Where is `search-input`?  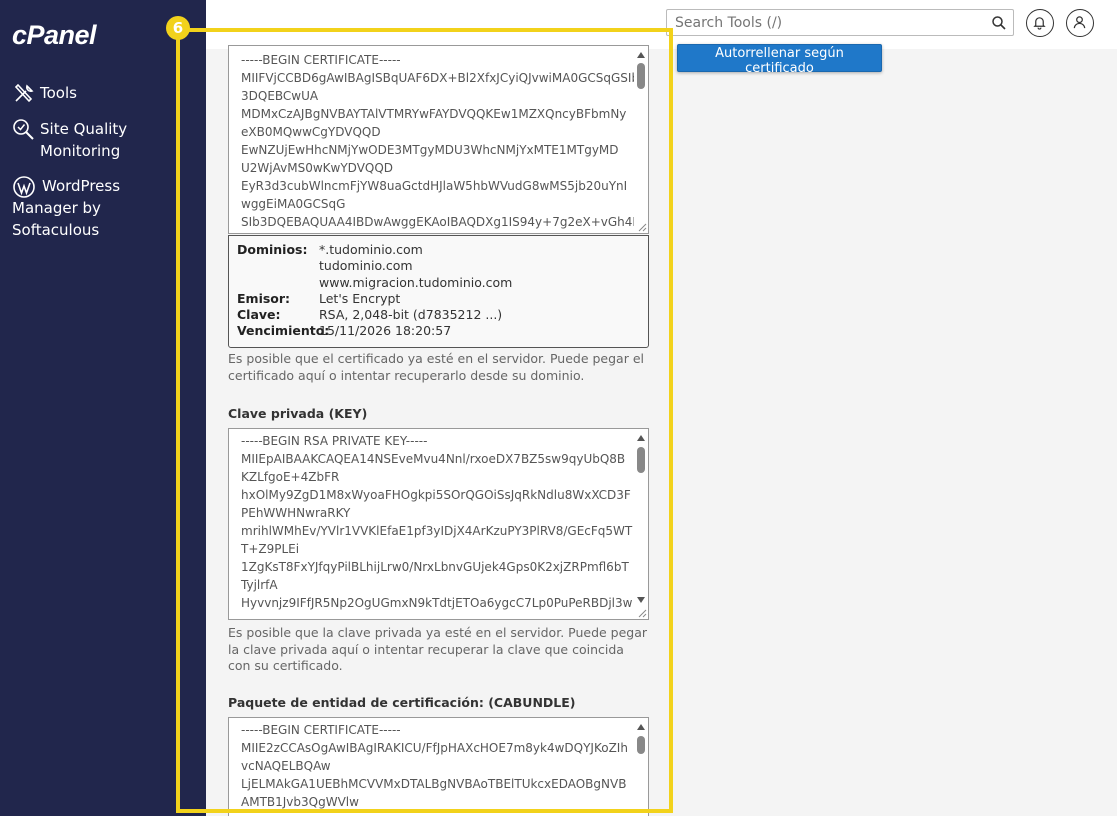 search-input is located at coordinates (830, 22).